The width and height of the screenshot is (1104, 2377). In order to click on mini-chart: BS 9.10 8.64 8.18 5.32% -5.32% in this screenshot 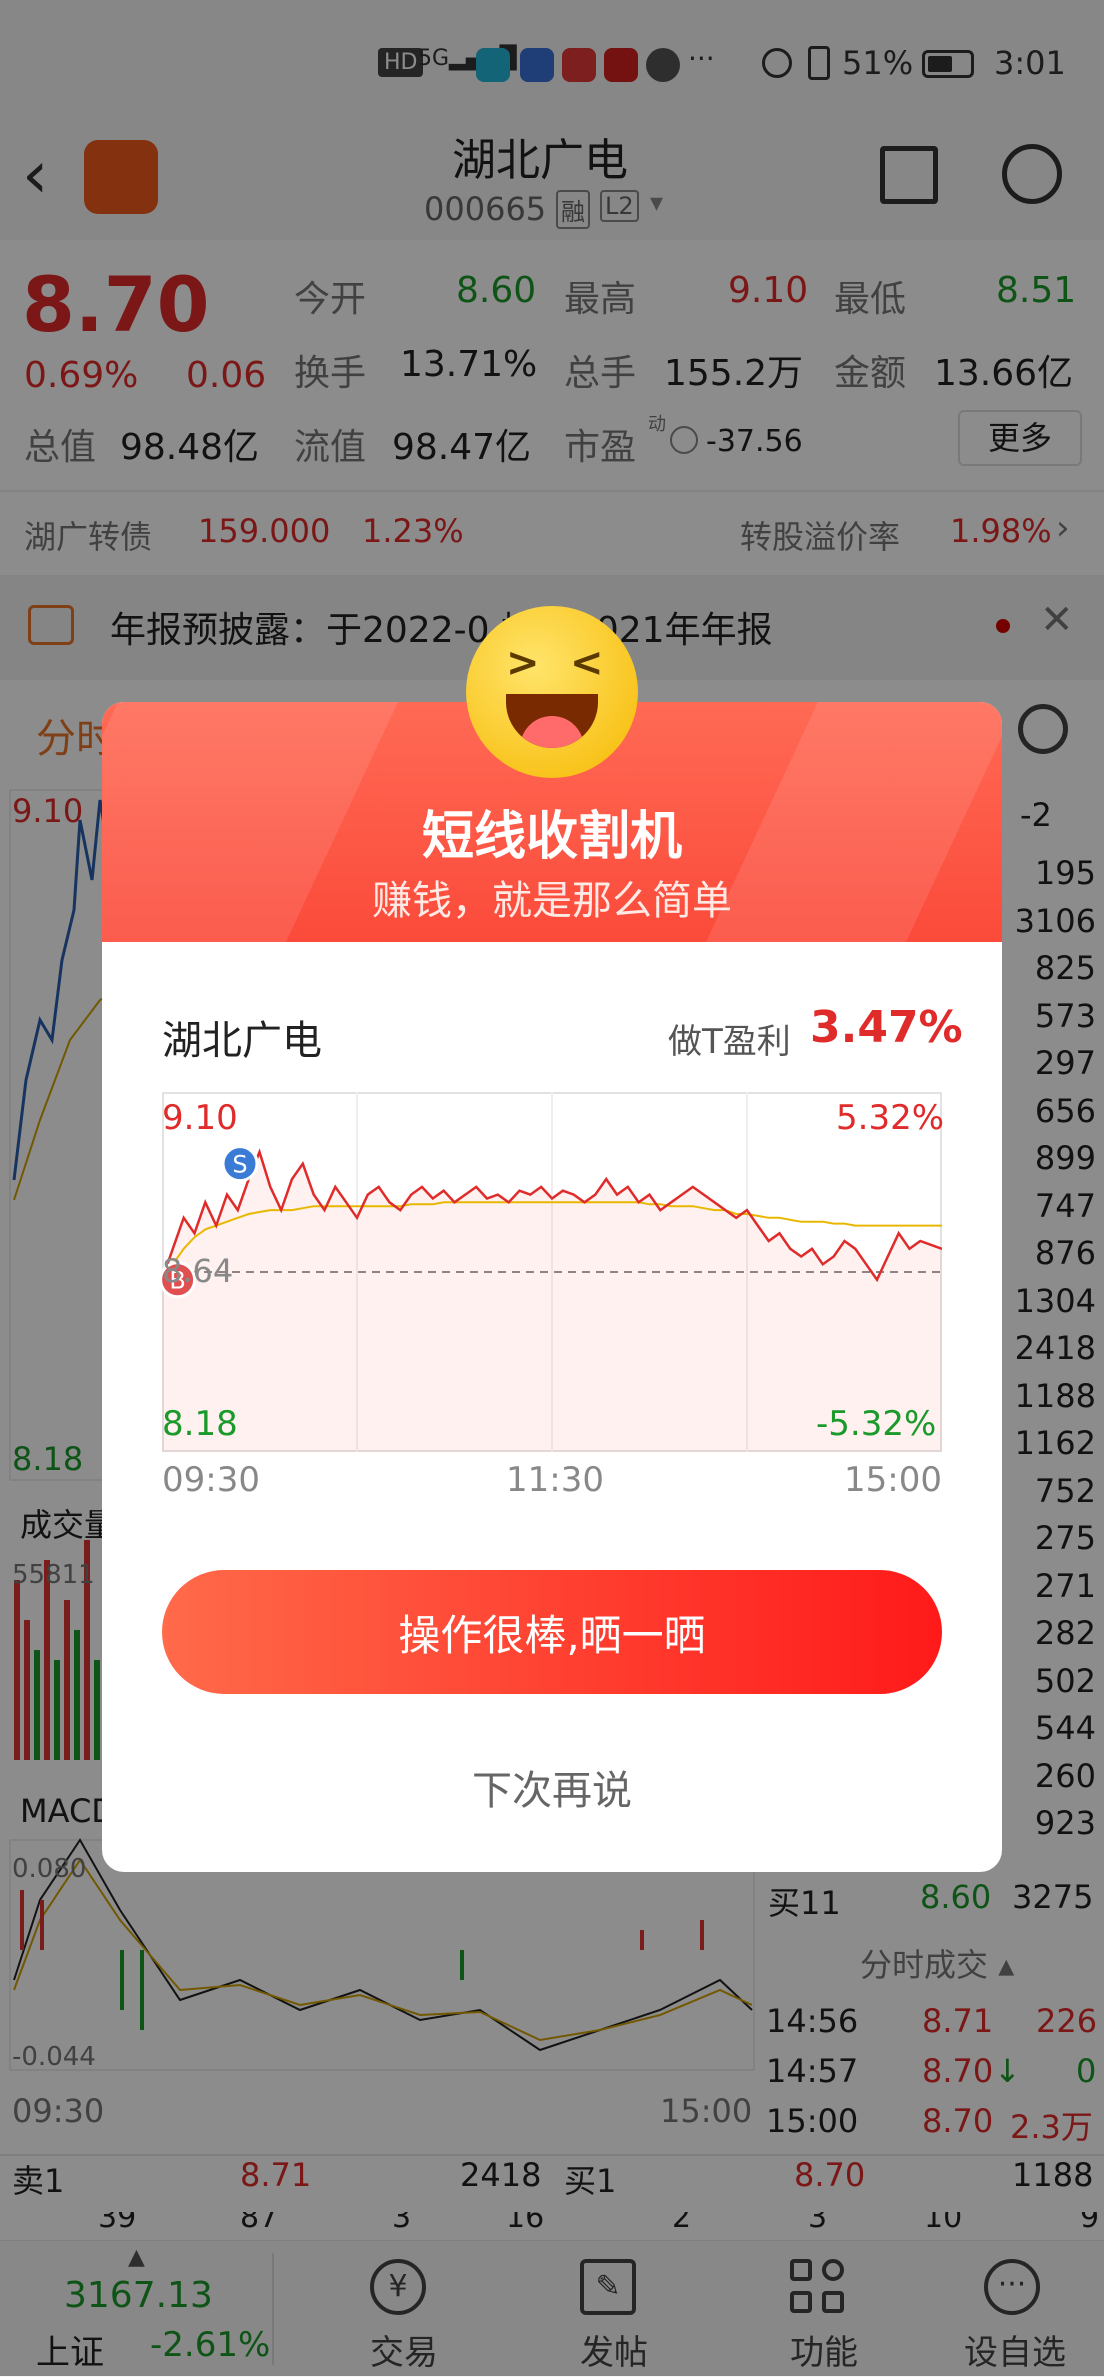, I will do `click(552, 1272)`.